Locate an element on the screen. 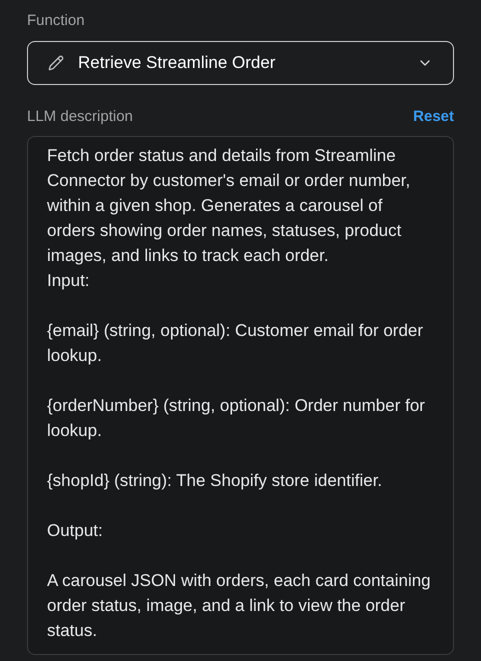 Image resolution: width=481 pixels, height=661 pixels. pencil-icon is located at coordinates (56, 63).